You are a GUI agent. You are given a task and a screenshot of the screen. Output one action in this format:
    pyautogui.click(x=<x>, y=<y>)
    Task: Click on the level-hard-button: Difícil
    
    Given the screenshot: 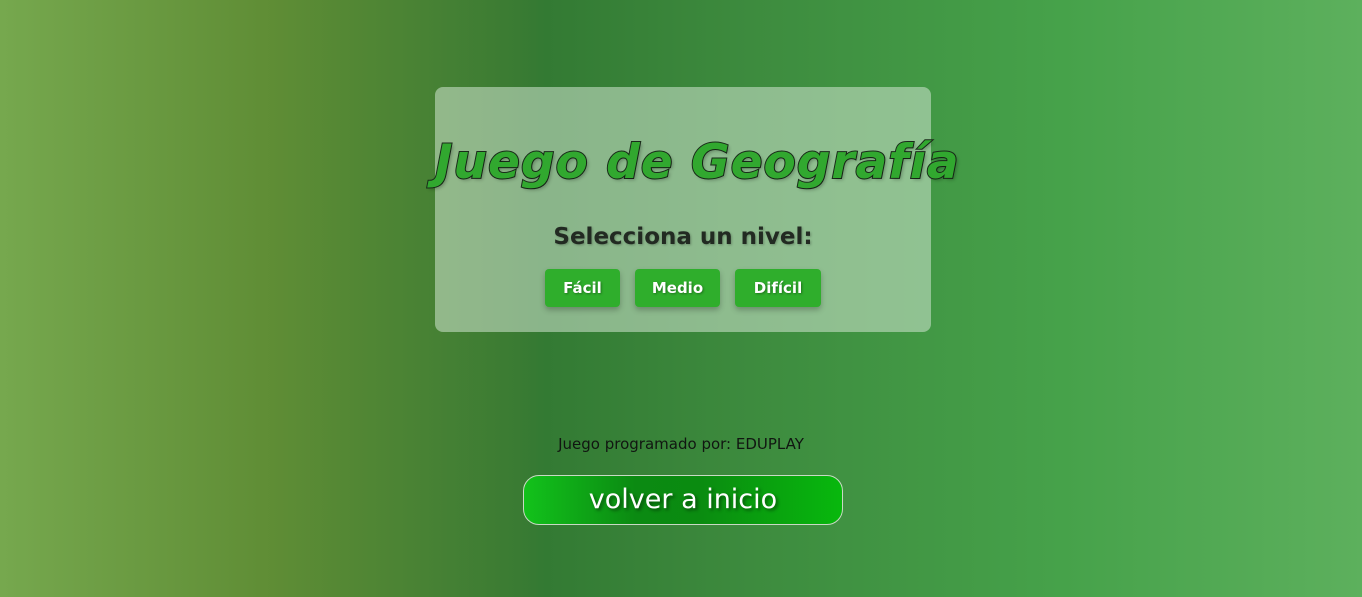 What is the action you would take?
    pyautogui.click(x=778, y=288)
    